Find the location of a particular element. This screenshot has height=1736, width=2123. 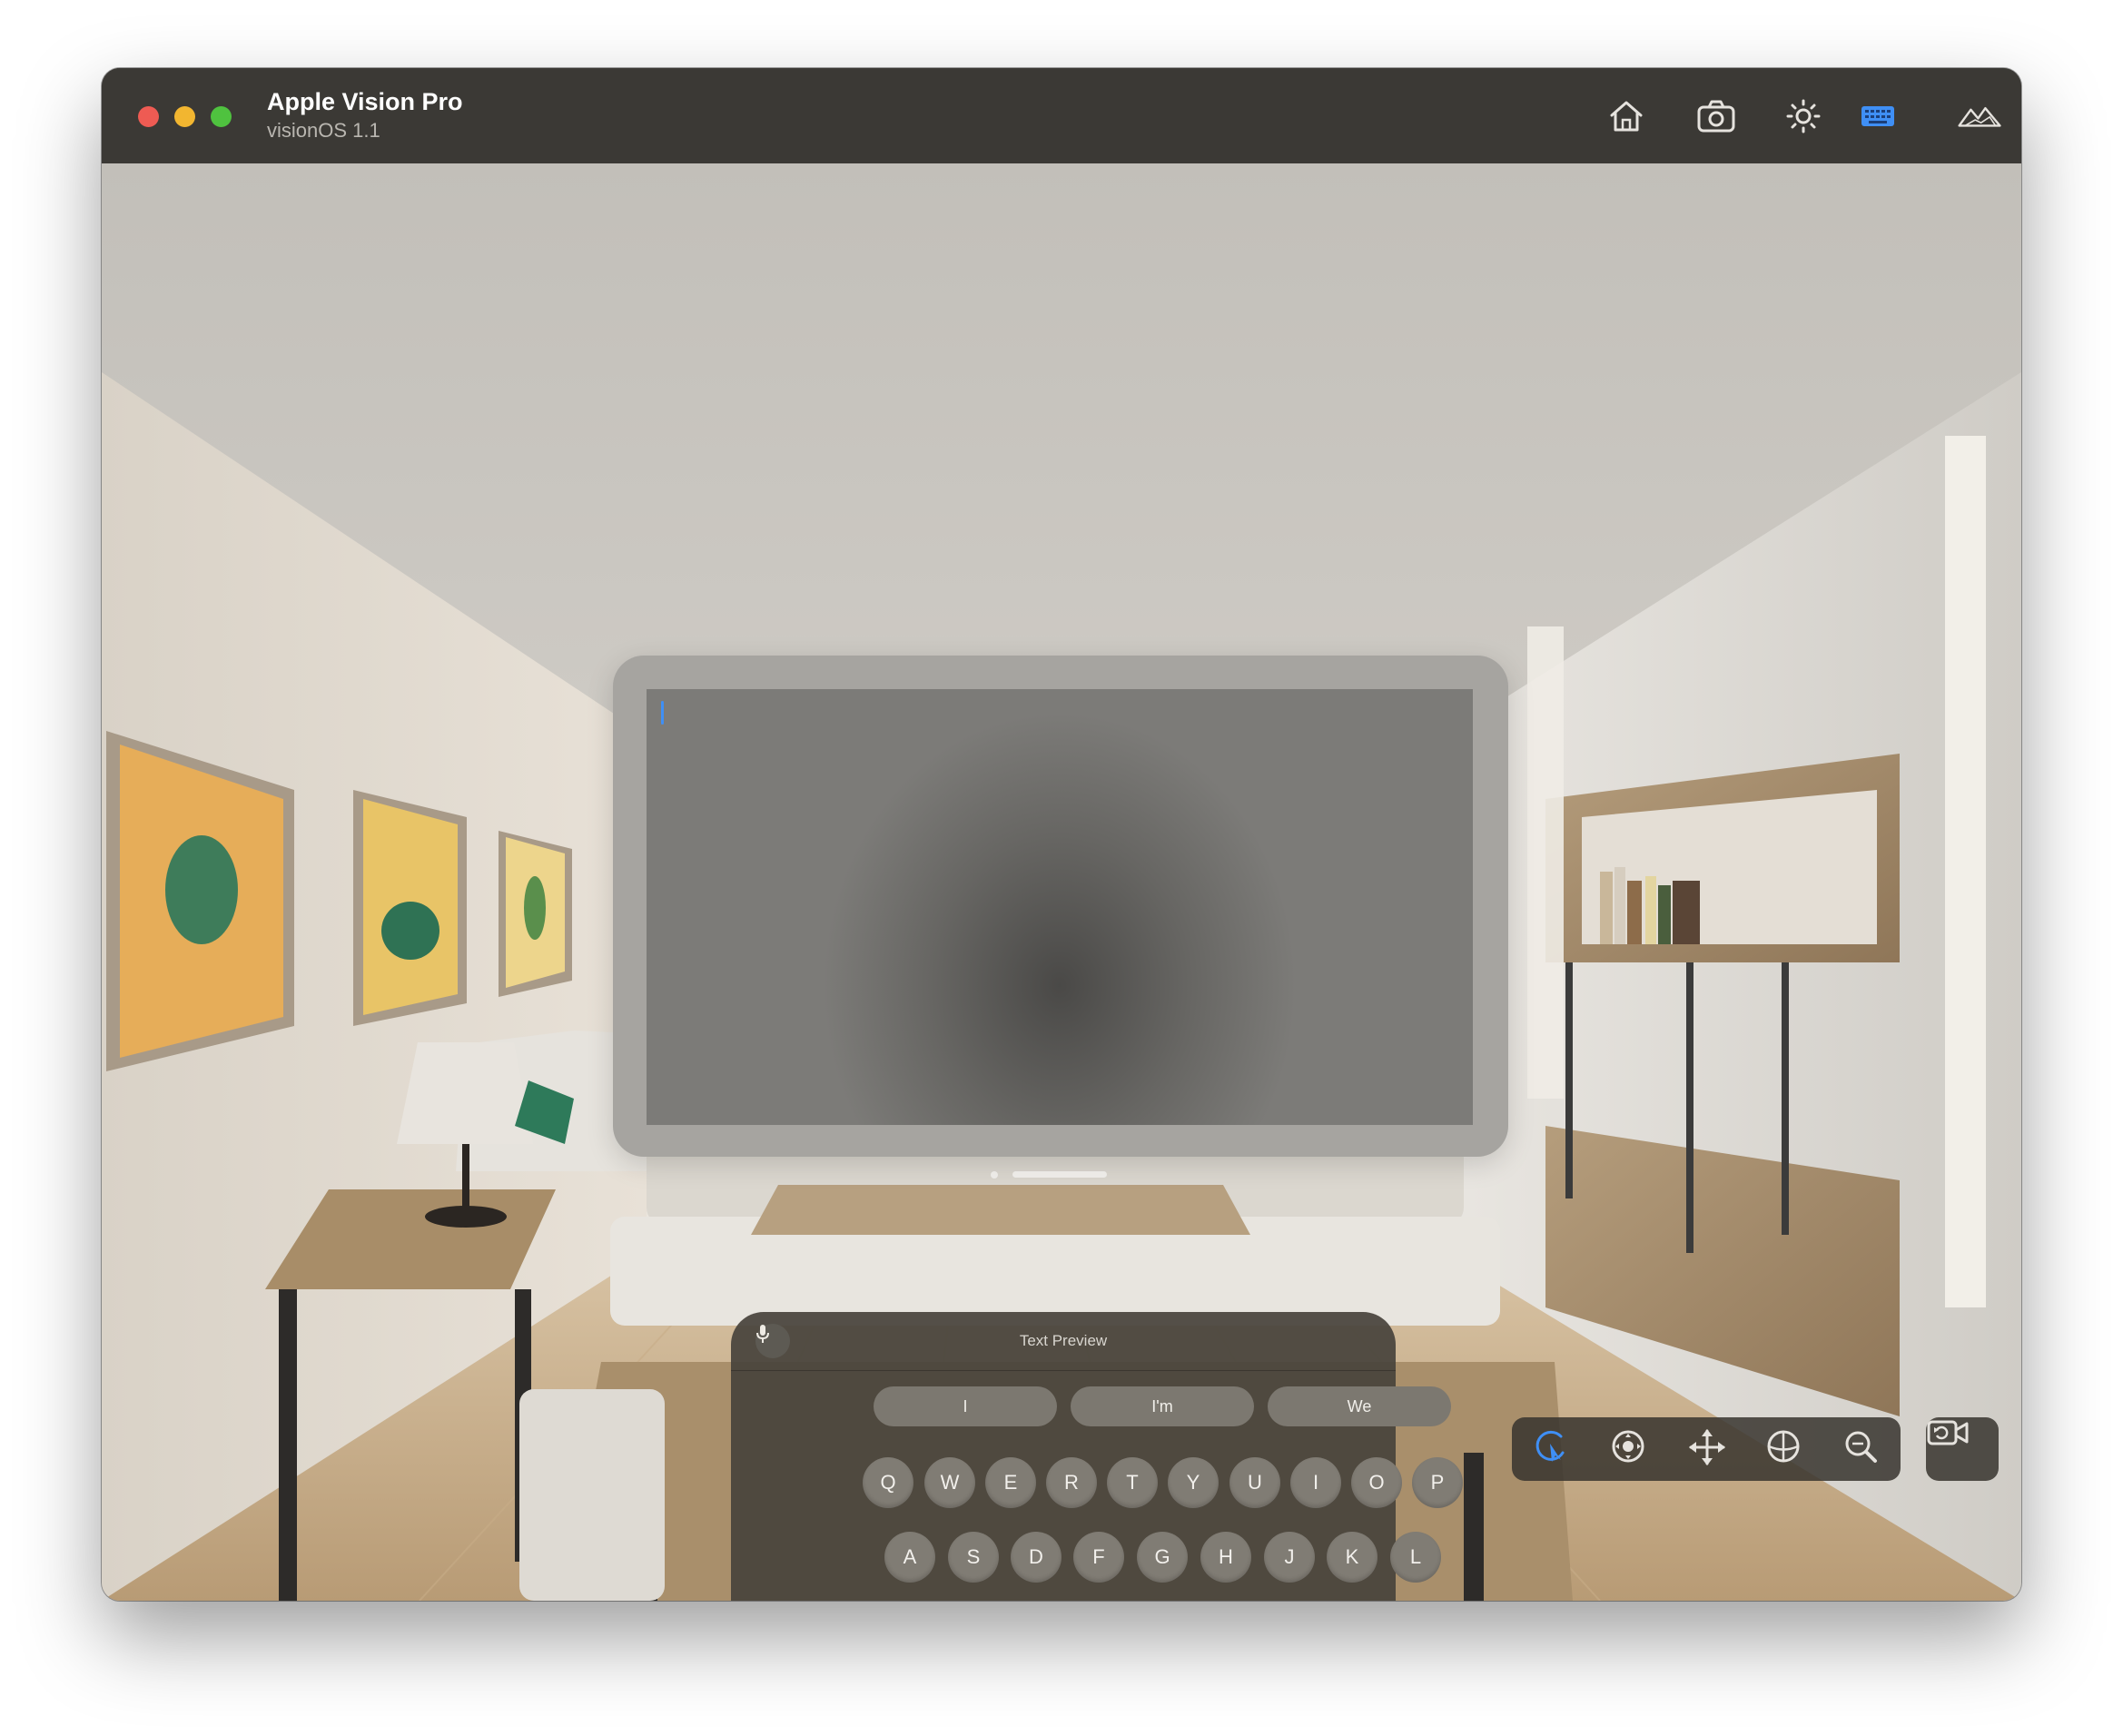

key-g: G is located at coordinates (1162, 1557).